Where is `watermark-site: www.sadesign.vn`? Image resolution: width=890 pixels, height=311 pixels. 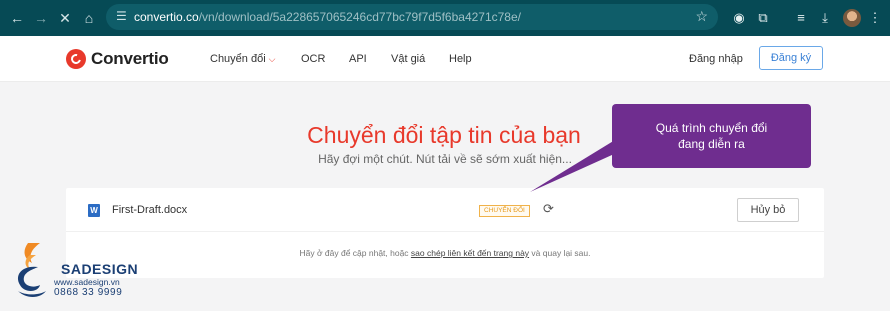 watermark-site: www.sadesign.vn is located at coordinates (87, 282).